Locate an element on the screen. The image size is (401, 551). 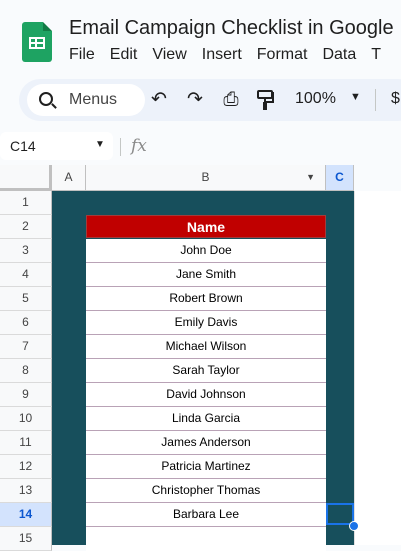
select-all-corner is located at coordinates (26, 178).